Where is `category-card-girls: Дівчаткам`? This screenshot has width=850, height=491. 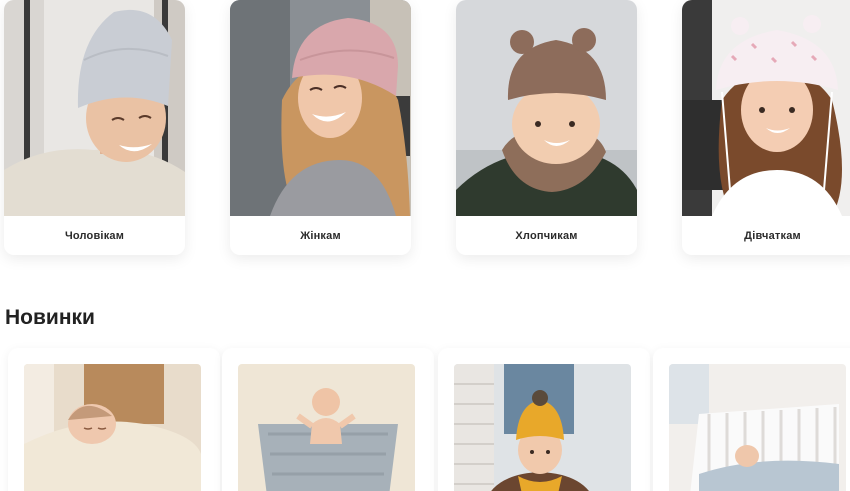 category-card-girls: Дівчаткам is located at coordinates (766, 127).